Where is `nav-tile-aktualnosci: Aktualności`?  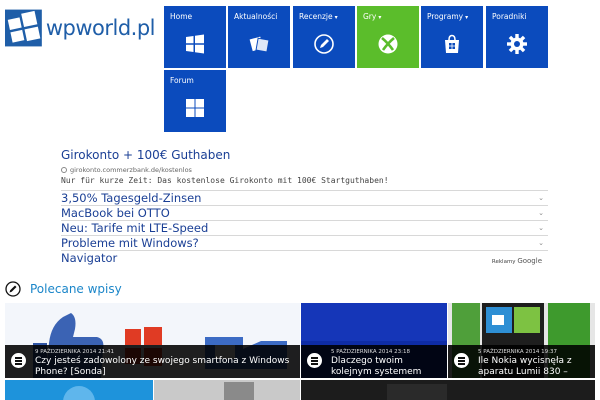
nav-tile-aktualnosci: Aktualności is located at coordinates (259, 37).